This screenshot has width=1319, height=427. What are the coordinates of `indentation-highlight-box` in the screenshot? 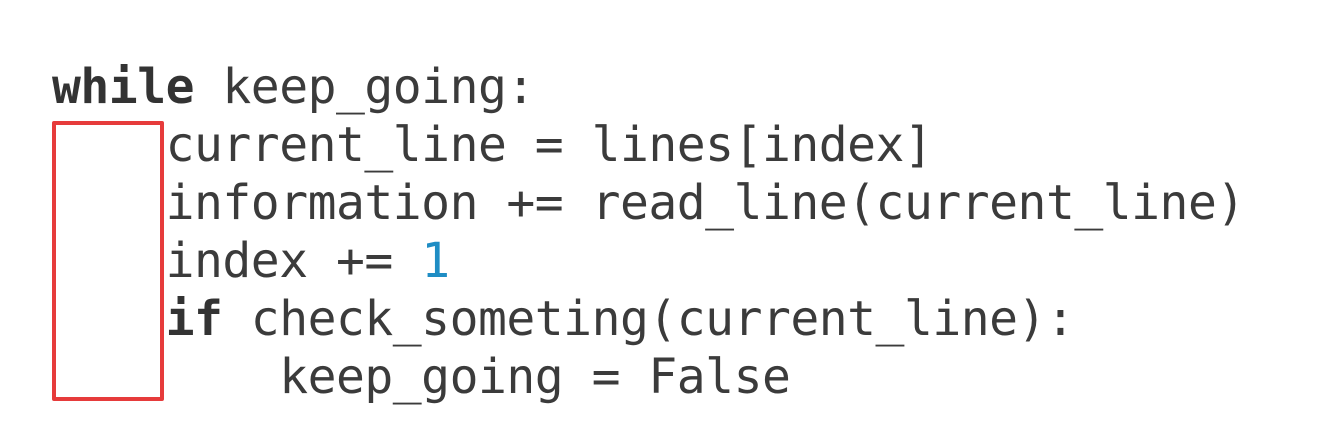 It's located at (108, 261).